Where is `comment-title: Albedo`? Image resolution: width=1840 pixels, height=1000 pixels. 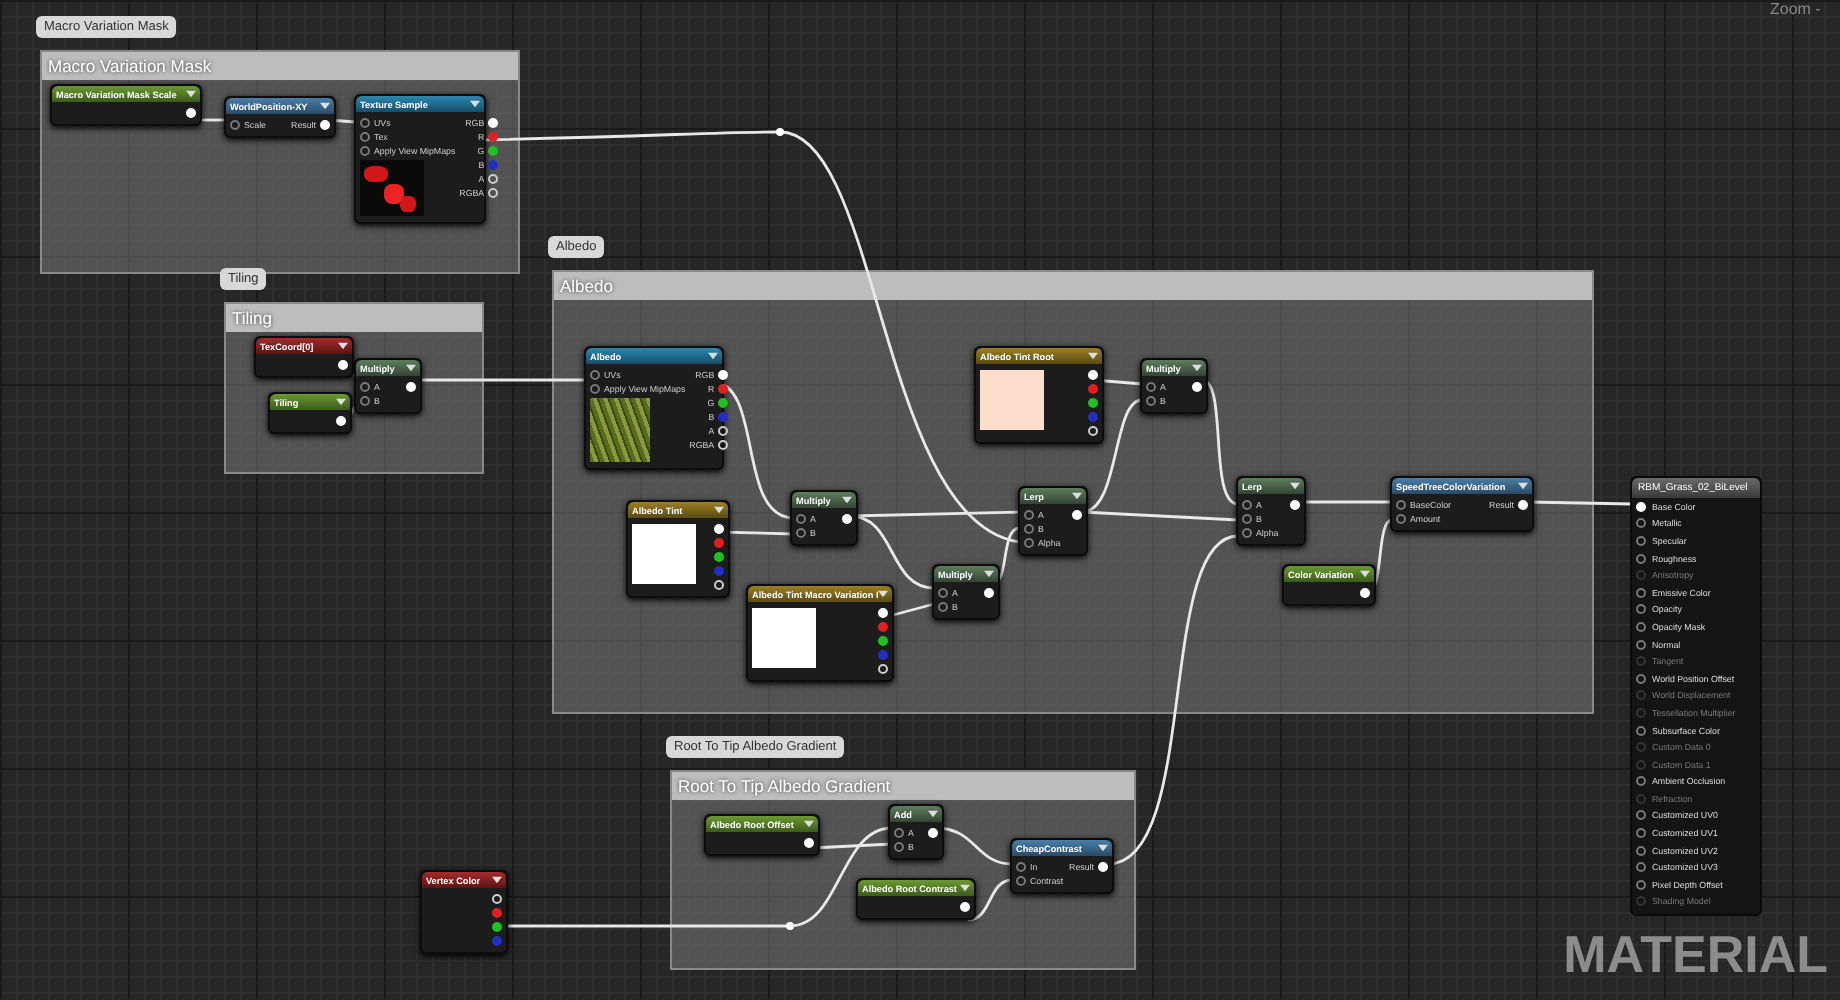
comment-title: Albedo is located at coordinates (1073, 286).